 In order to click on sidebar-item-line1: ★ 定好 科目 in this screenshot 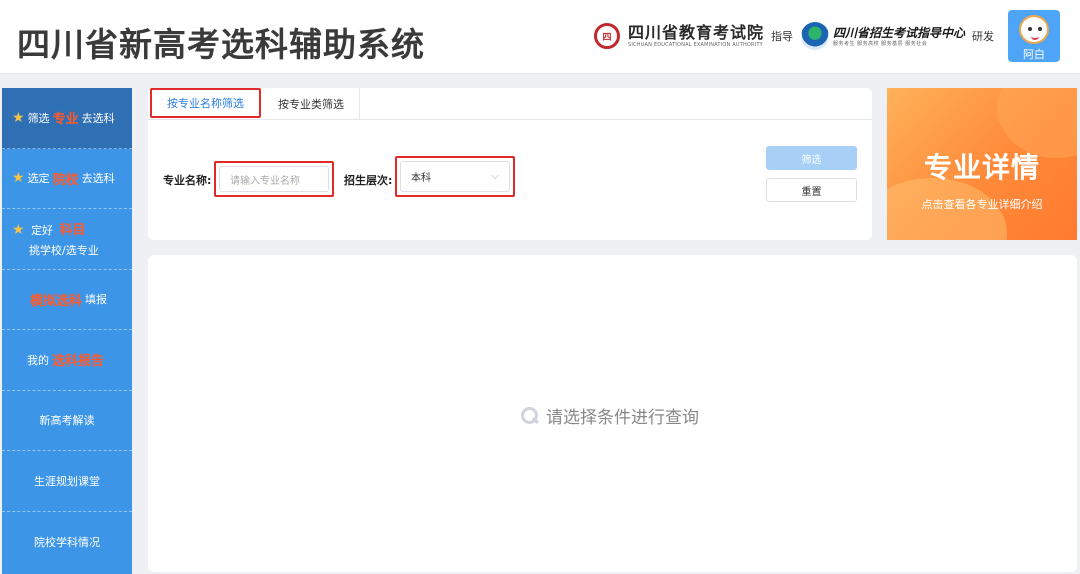, I will do `click(50, 228)`.